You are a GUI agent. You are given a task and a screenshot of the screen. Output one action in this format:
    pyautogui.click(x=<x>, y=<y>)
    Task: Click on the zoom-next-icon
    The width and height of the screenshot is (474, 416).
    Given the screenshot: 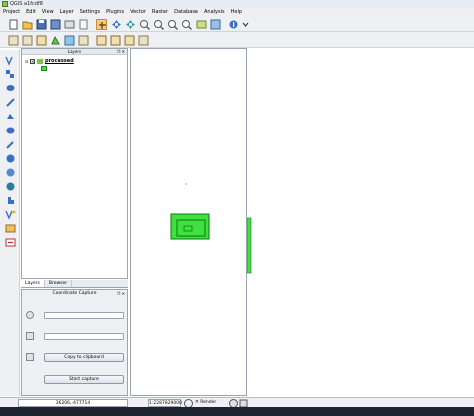 What is the action you would take?
    pyautogui.click(x=215, y=24)
    